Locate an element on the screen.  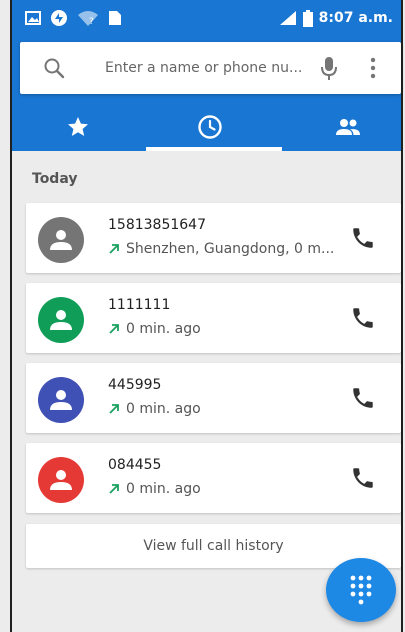
frame-right-edge is located at coordinates (402, 316).